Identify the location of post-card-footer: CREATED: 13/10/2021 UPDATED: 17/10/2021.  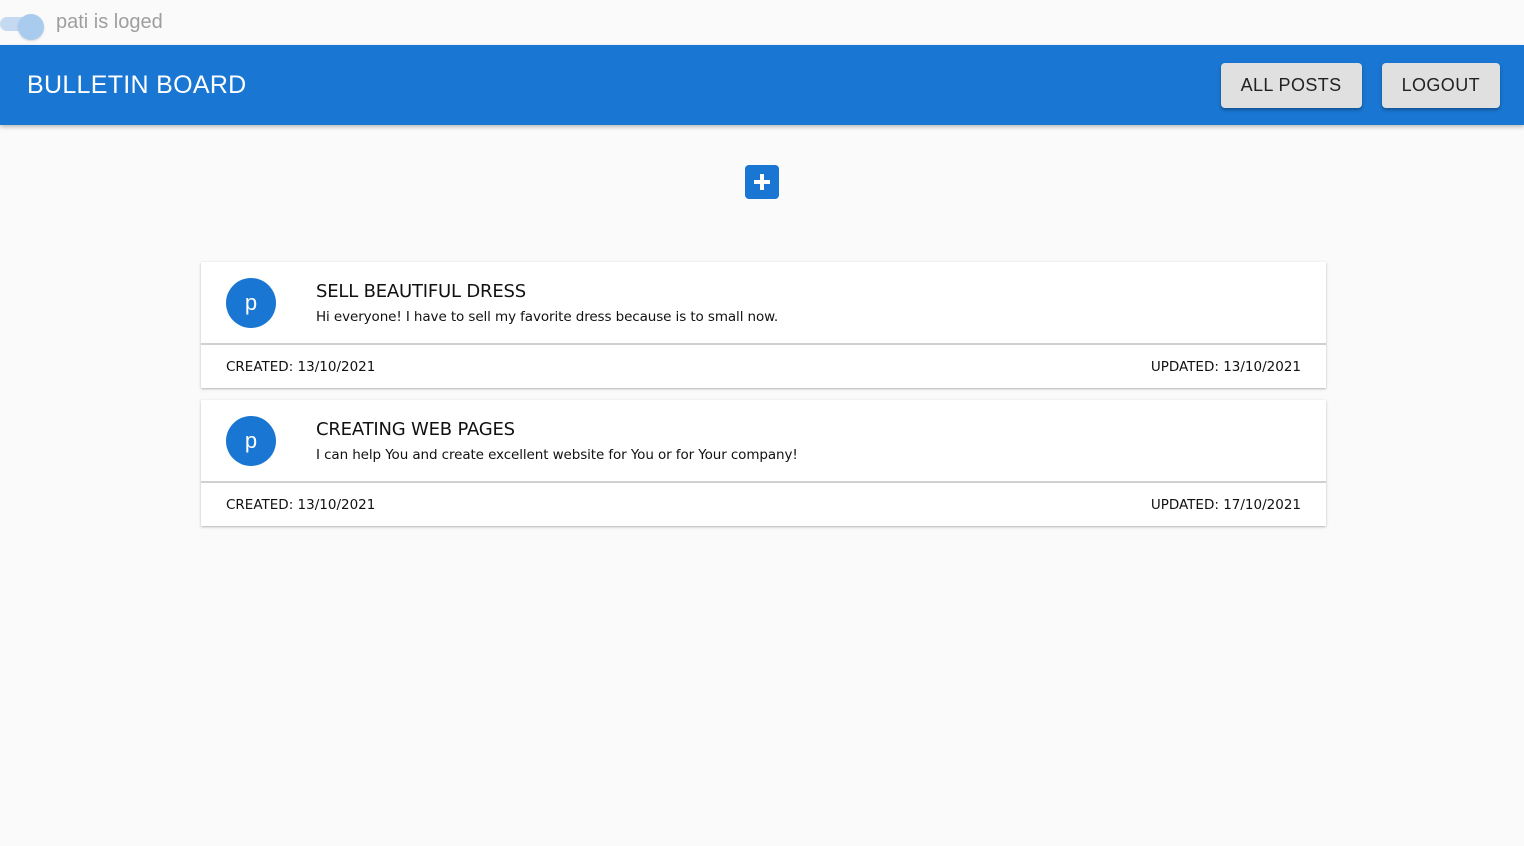
(763, 504).